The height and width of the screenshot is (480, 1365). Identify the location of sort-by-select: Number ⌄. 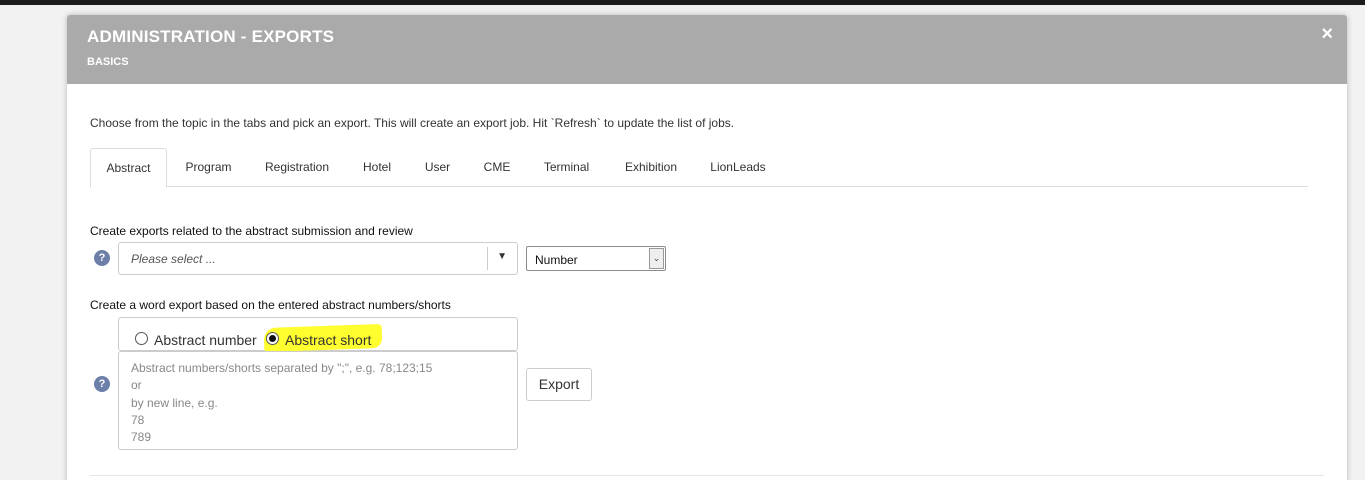
(596, 258).